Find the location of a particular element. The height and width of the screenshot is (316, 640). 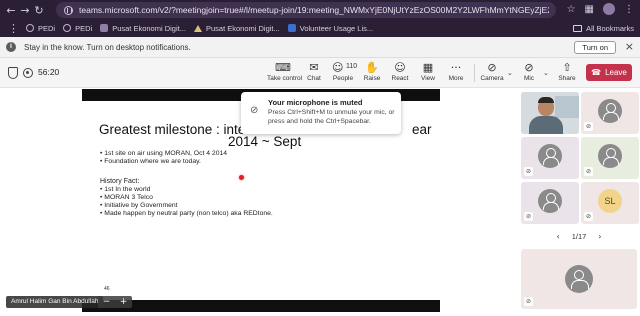

people-count: 110 is located at coordinates (352, 66).